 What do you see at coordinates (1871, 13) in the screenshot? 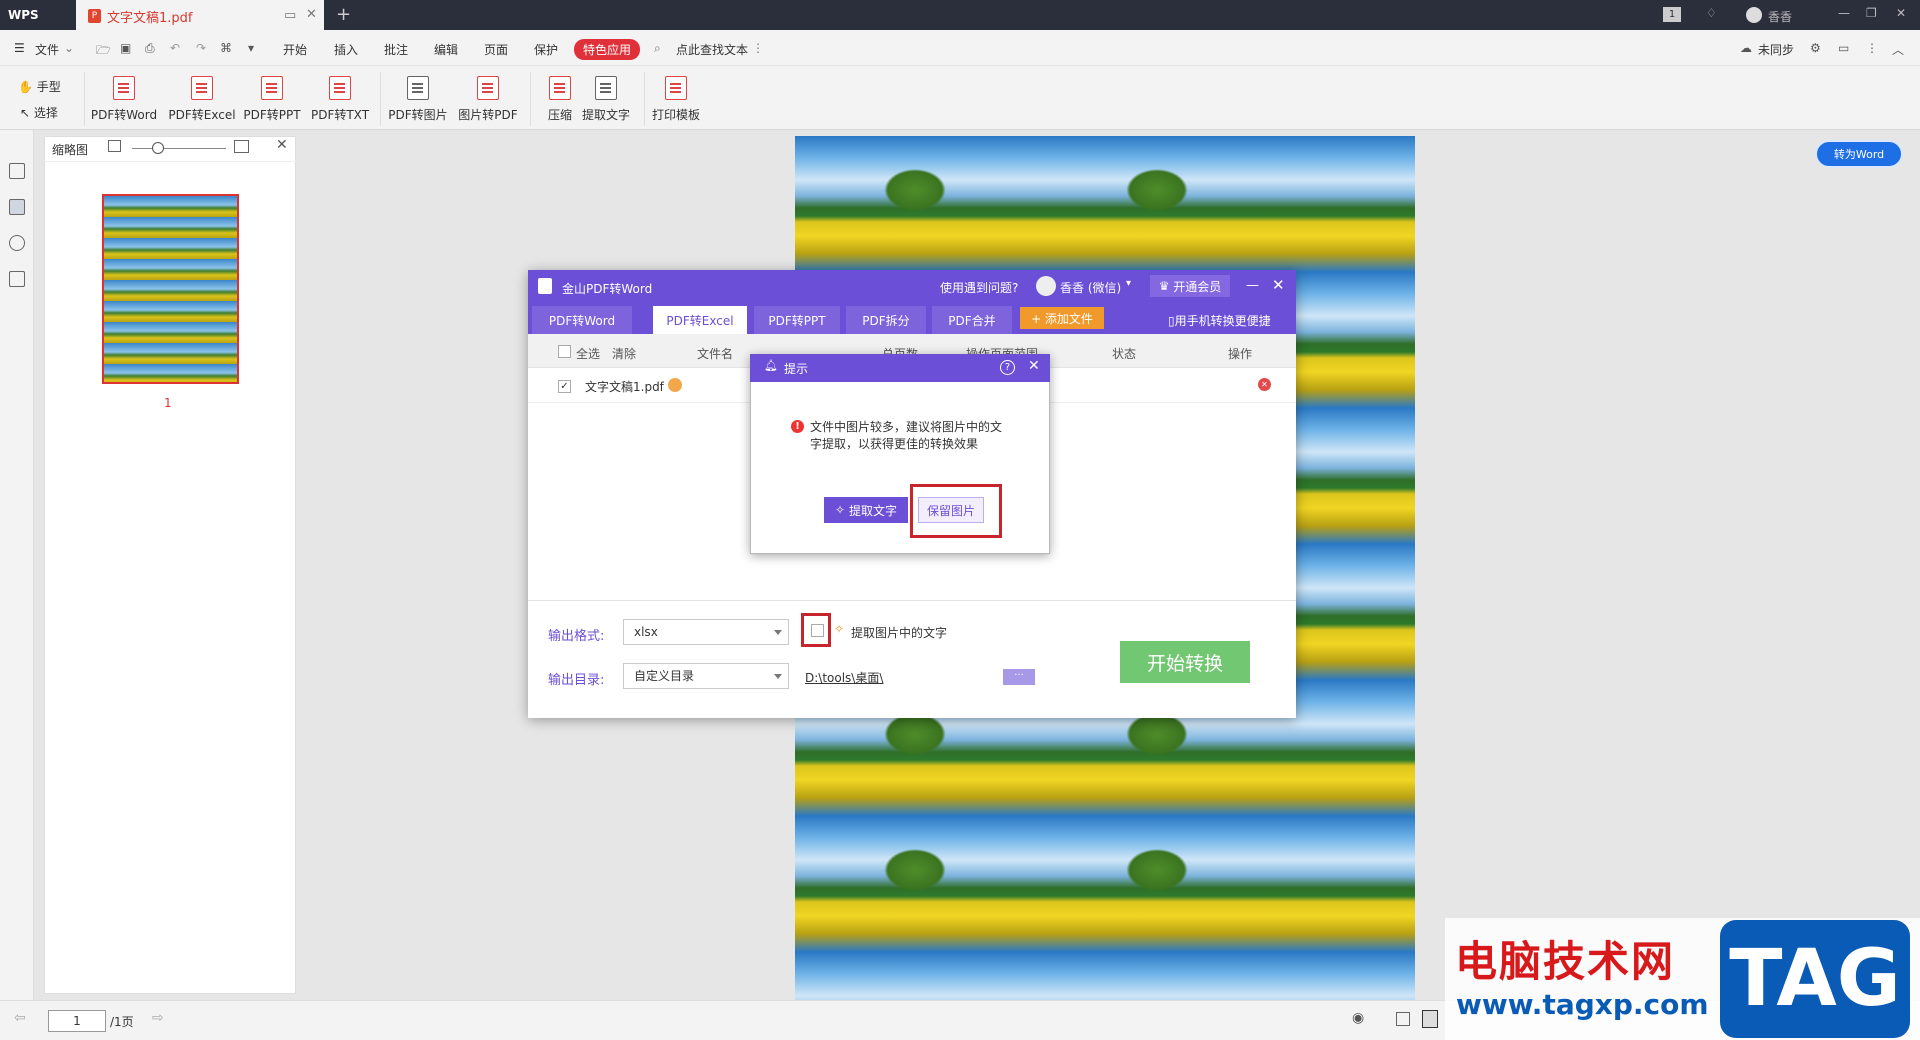
I see `restore-icon: ❐` at bounding box center [1871, 13].